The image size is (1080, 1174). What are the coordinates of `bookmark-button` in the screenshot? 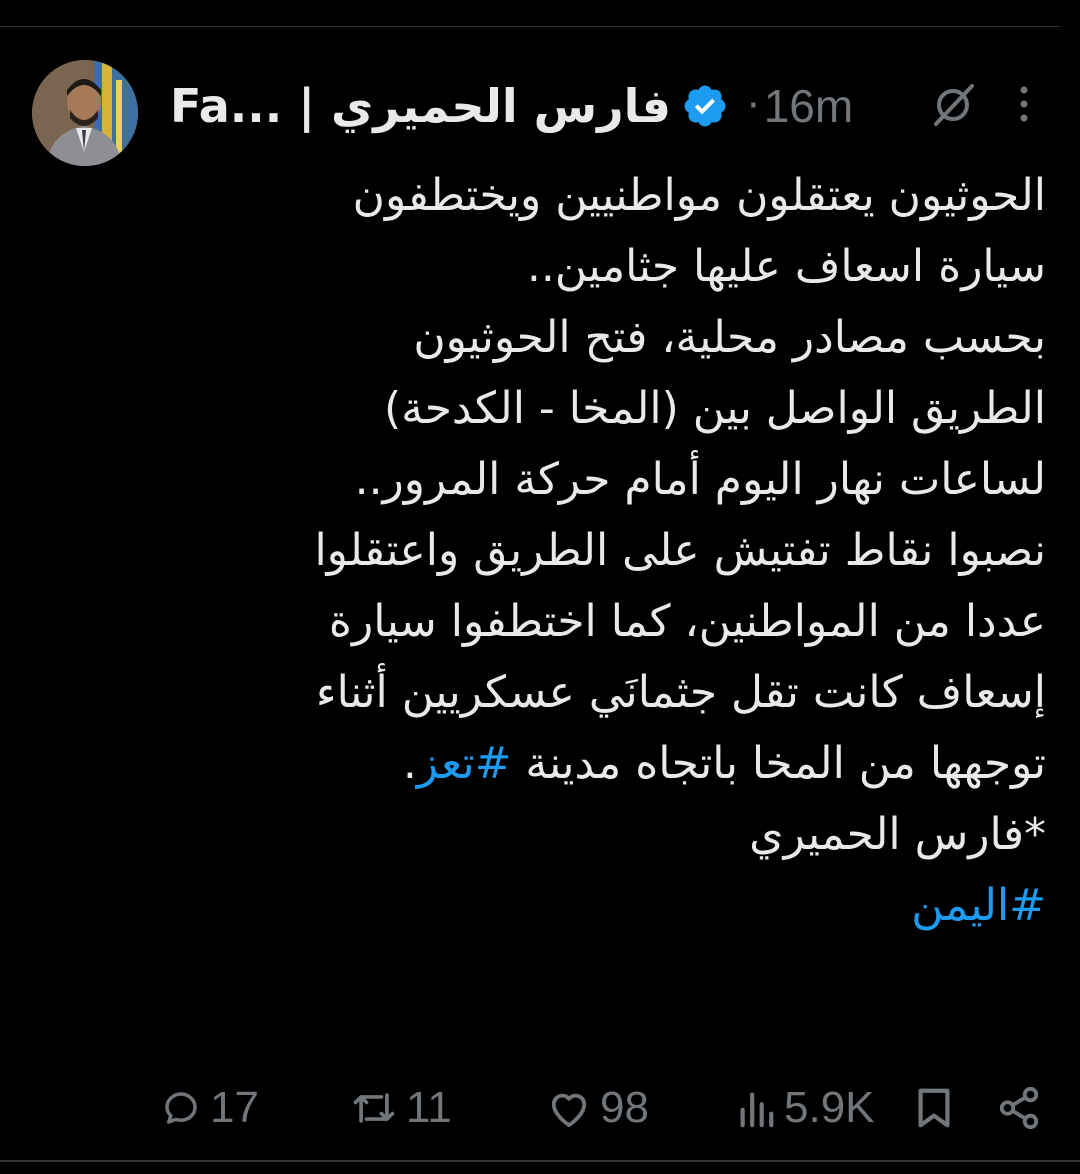 It's located at (938, 1108).